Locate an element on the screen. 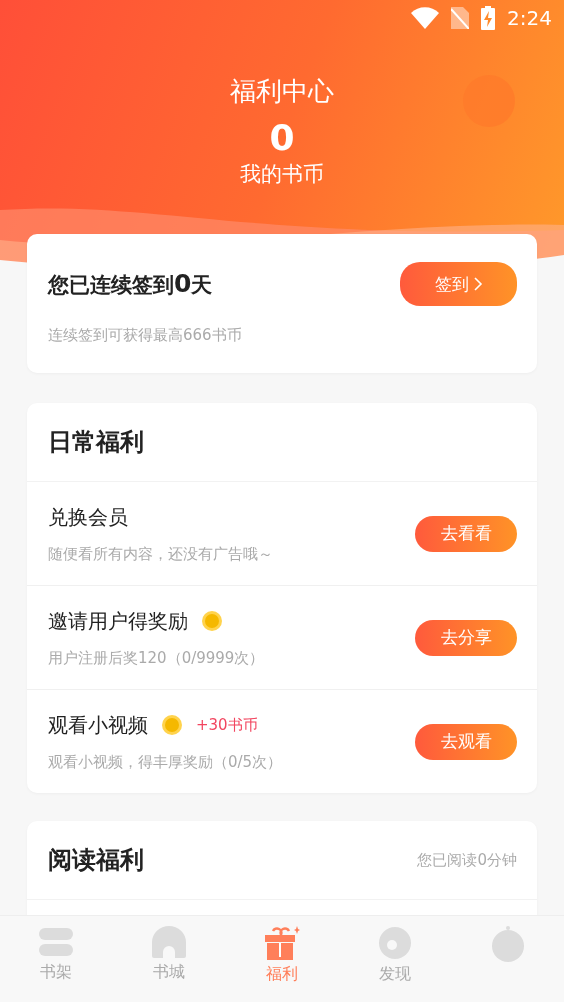 The height and width of the screenshot is (1002, 564). tab-label: 书架 is located at coordinates (56, 972).